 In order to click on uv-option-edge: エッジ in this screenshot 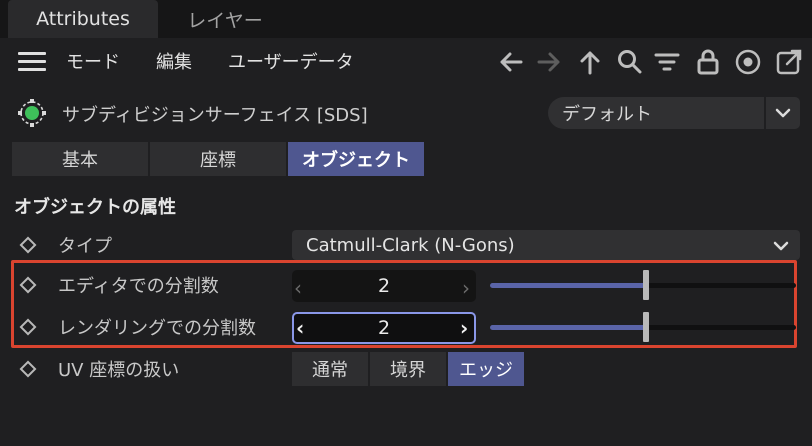, I will do `click(486, 369)`.